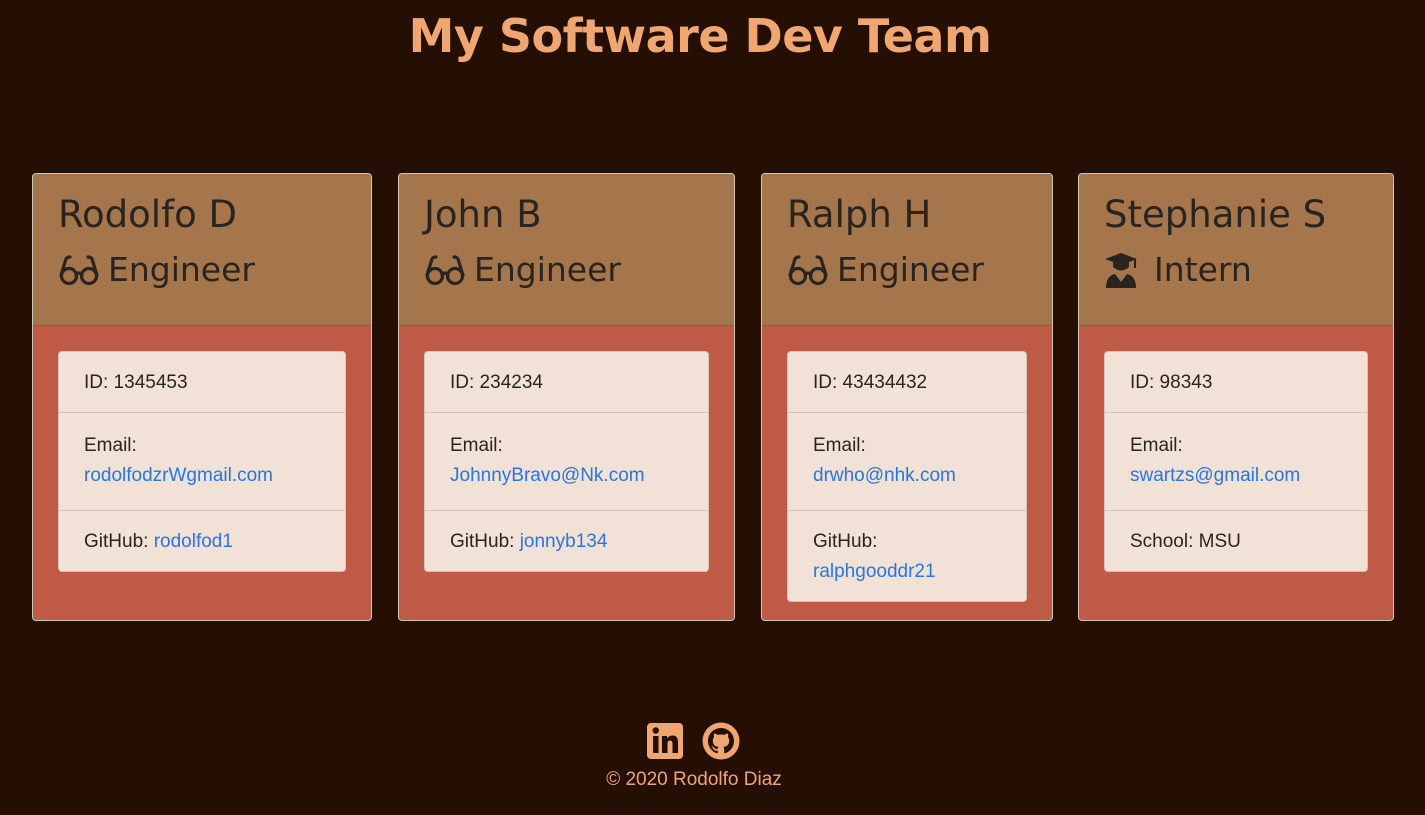 Image resolution: width=1425 pixels, height=815 pixels. Describe the element at coordinates (1203, 269) in the screenshot. I see `role-label: Intern` at that location.